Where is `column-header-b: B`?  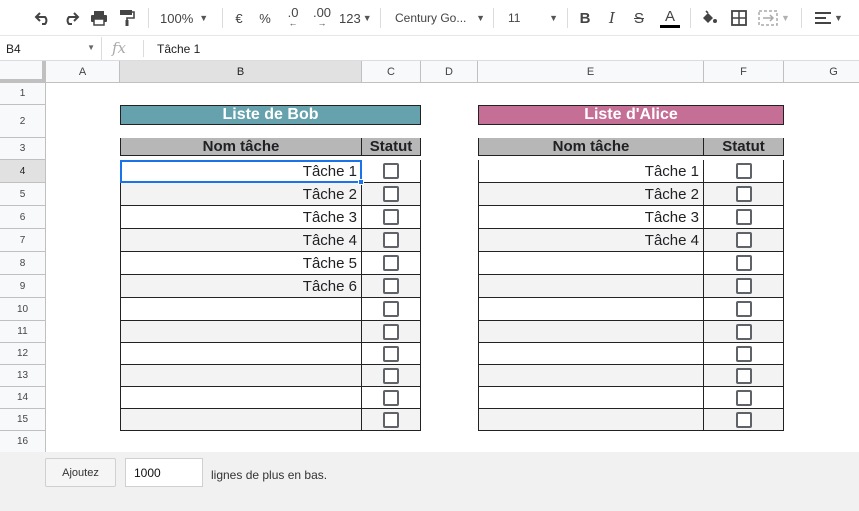 column-header-b: B is located at coordinates (241, 72).